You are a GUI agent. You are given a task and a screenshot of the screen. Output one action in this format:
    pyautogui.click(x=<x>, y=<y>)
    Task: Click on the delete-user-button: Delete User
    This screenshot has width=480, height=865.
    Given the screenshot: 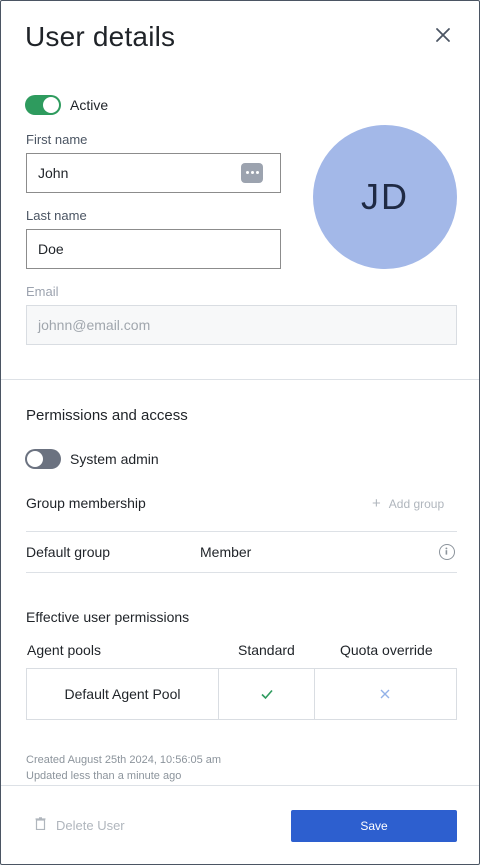 What is the action you would take?
    pyautogui.click(x=80, y=825)
    